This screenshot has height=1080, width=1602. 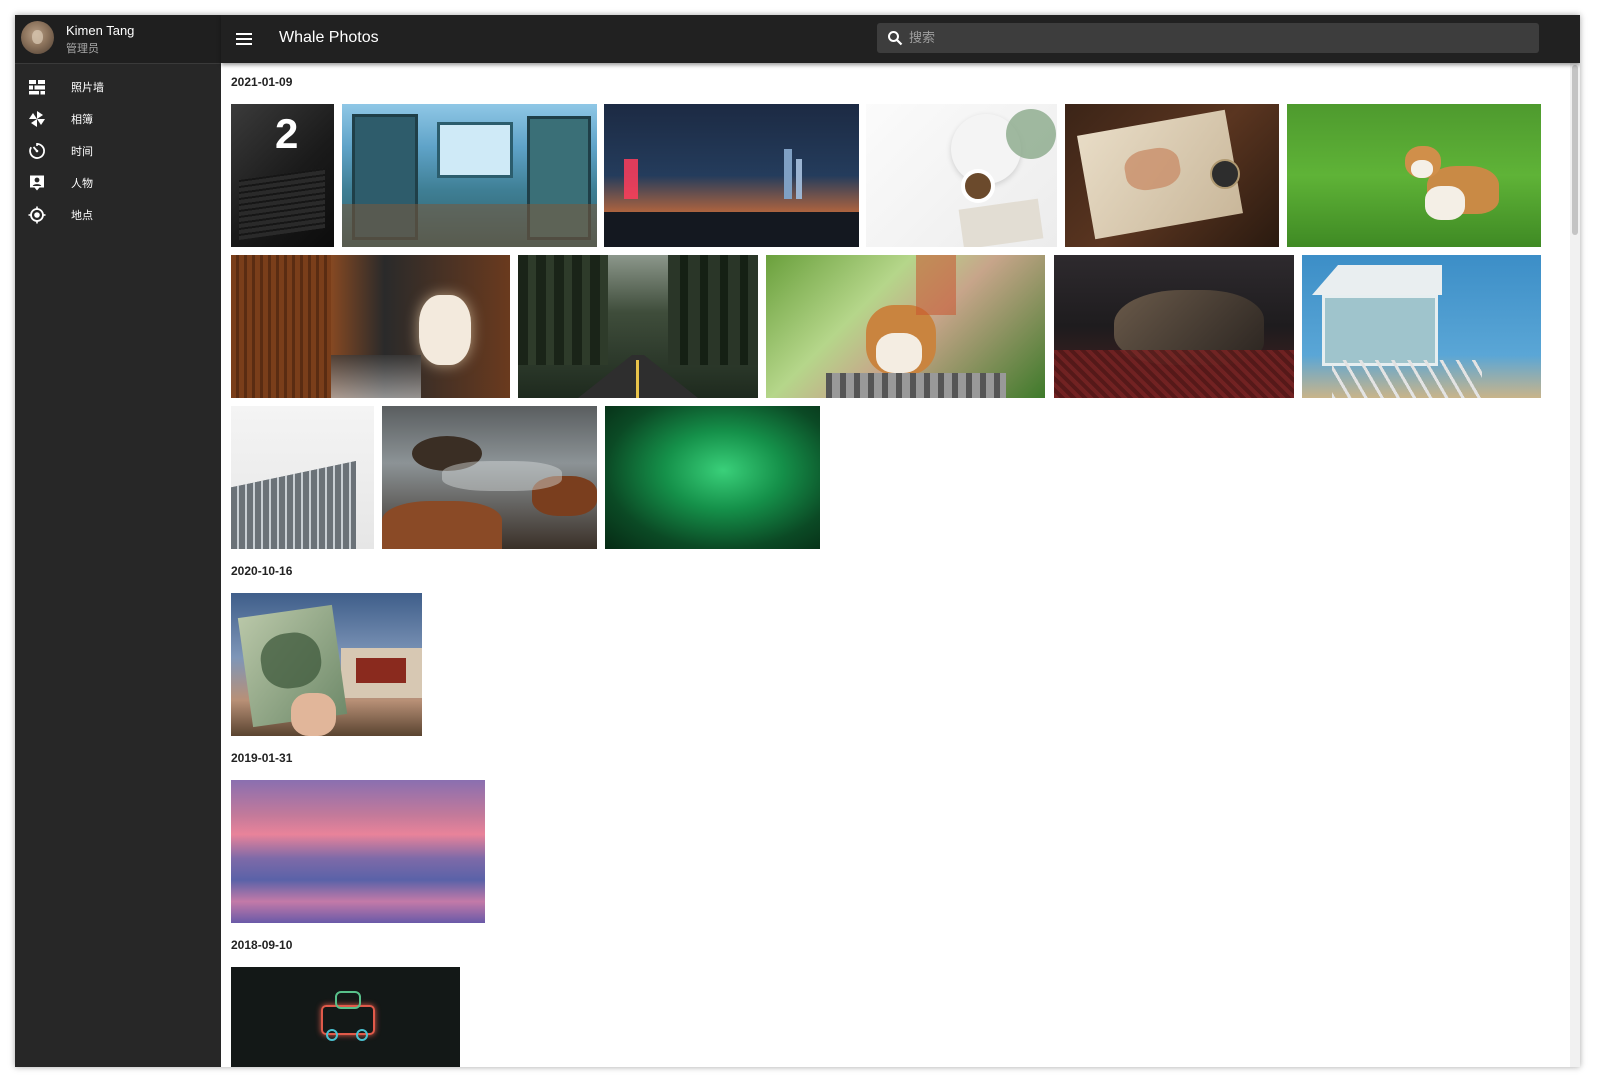 I want to click on search-input, so click(x=1214, y=38).